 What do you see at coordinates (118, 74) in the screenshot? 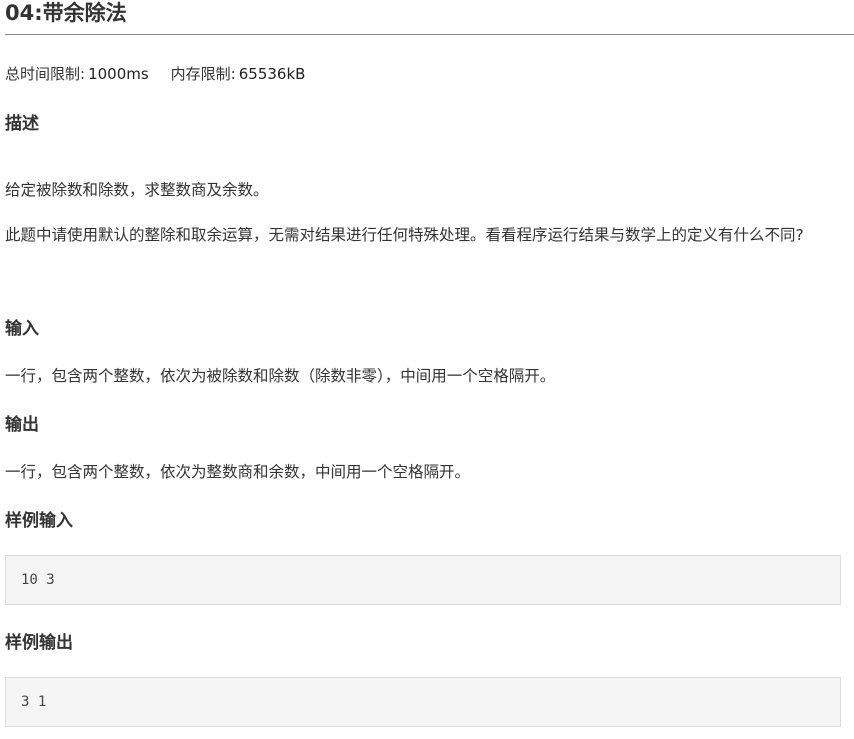
I see `time-limit-value: 1000ms` at bounding box center [118, 74].